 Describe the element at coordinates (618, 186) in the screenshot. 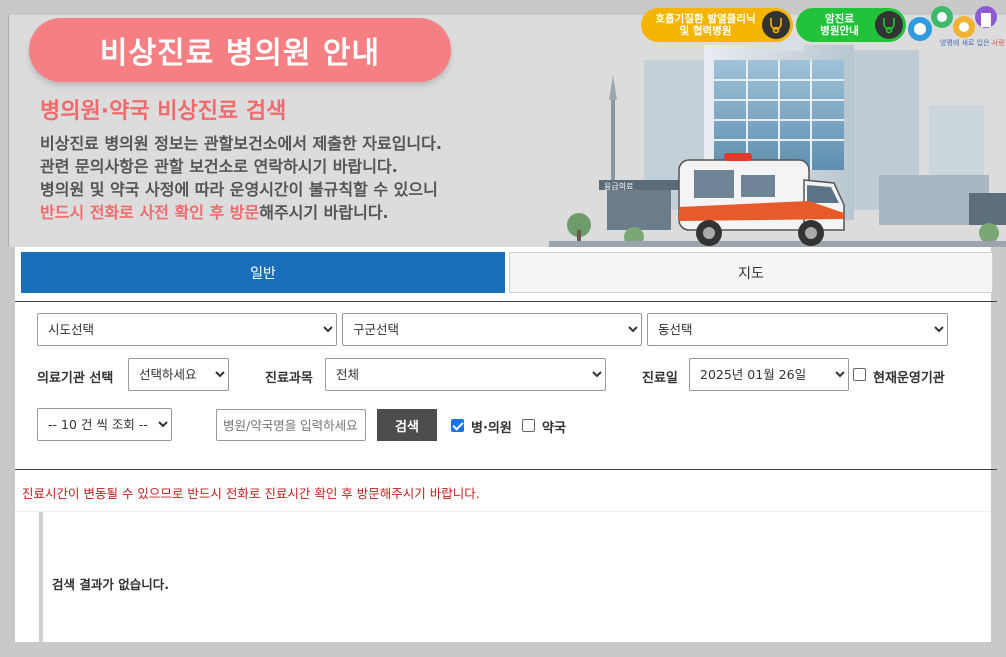

I see `building-sign: 응급의료` at that location.